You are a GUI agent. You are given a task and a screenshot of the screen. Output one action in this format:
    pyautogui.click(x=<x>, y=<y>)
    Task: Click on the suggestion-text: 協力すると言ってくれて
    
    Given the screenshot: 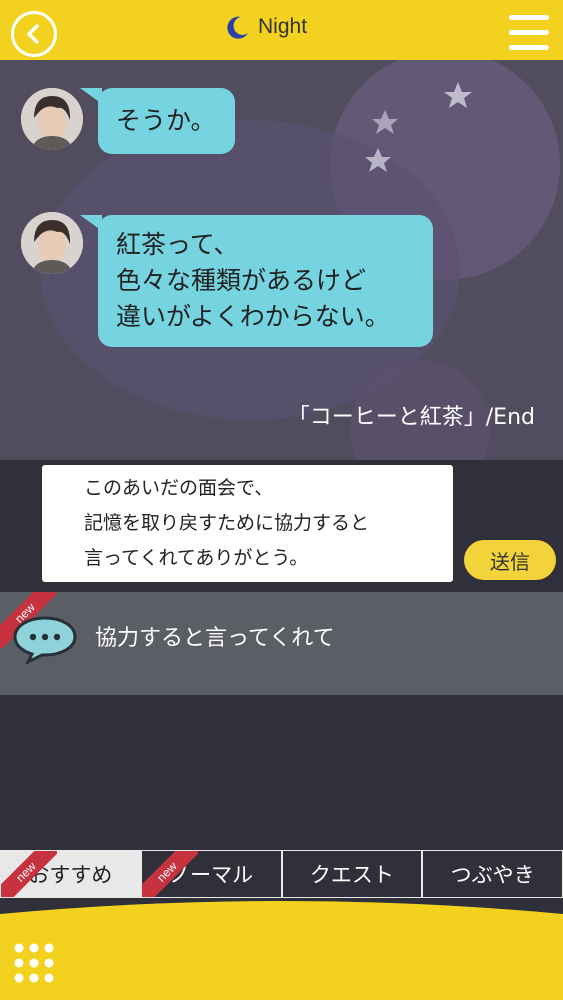 What is the action you would take?
    pyautogui.click(x=215, y=638)
    